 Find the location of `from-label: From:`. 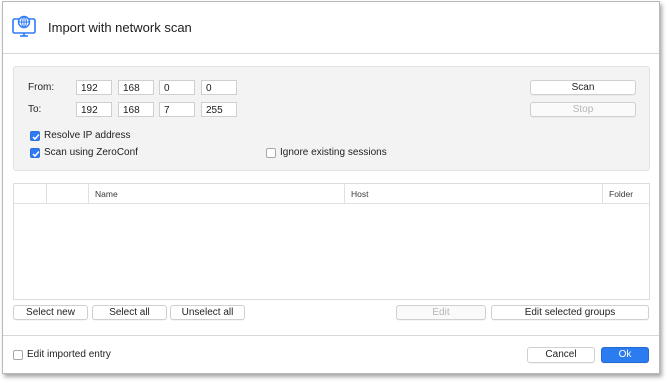

from-label: From: is located at coordinates (41, 87).